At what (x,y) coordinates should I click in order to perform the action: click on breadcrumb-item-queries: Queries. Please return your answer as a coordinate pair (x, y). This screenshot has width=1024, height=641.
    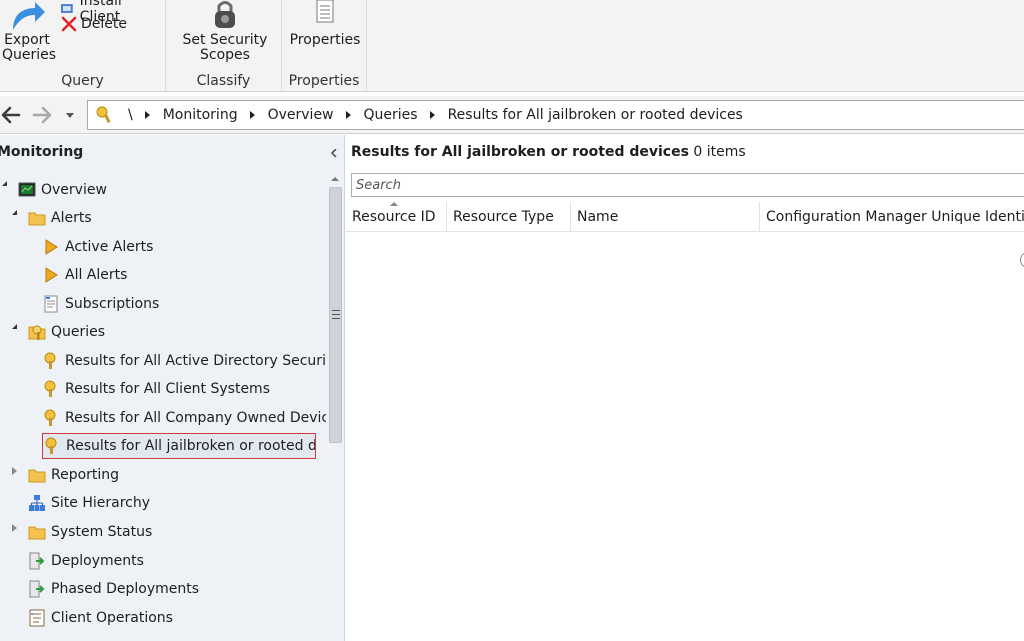
    Looking at the image, I should click on (391, 115).